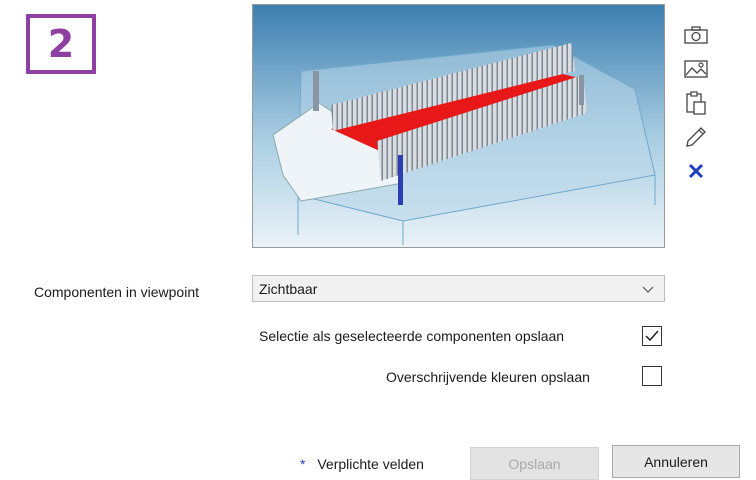  I want to click on checkmark-icon, so click(652, 336).